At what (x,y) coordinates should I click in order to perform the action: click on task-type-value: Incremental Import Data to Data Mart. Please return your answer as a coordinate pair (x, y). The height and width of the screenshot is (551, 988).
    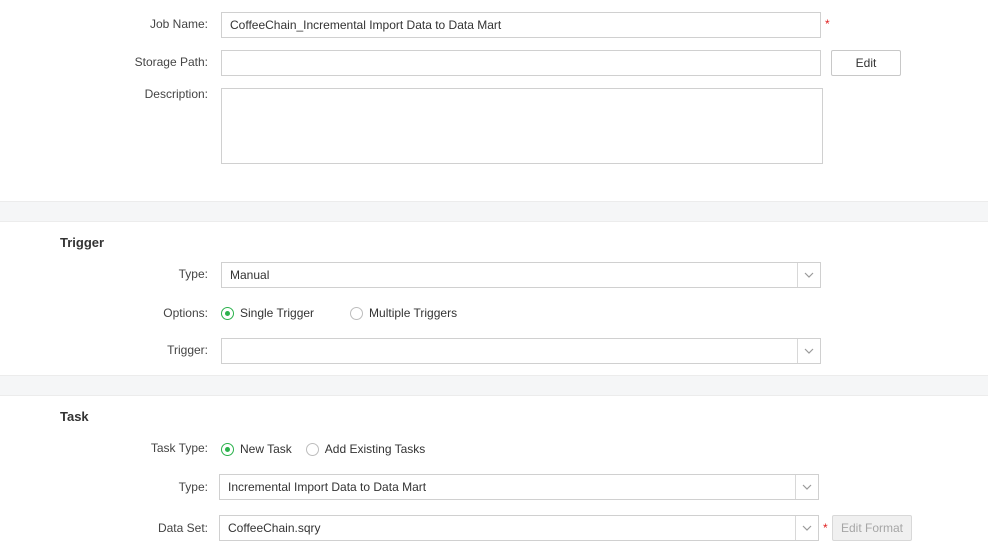
    Looking at the image, I should click on (327, 487).